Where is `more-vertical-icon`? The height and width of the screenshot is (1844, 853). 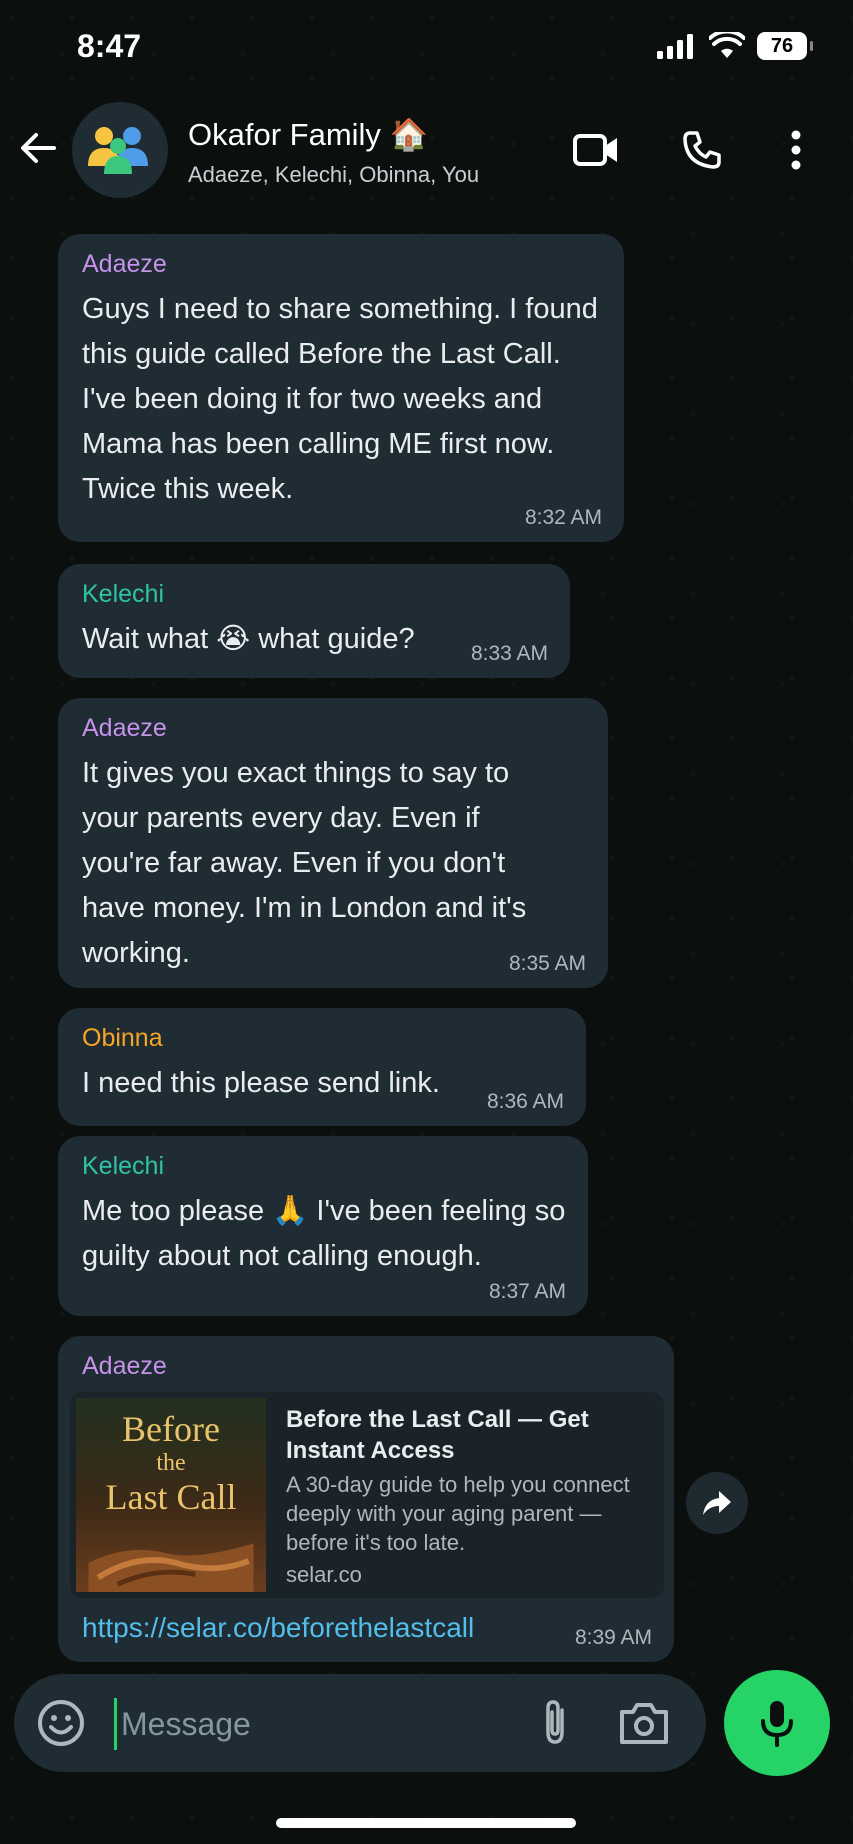
more-vertical-icon is located at coordinates (796, 150).